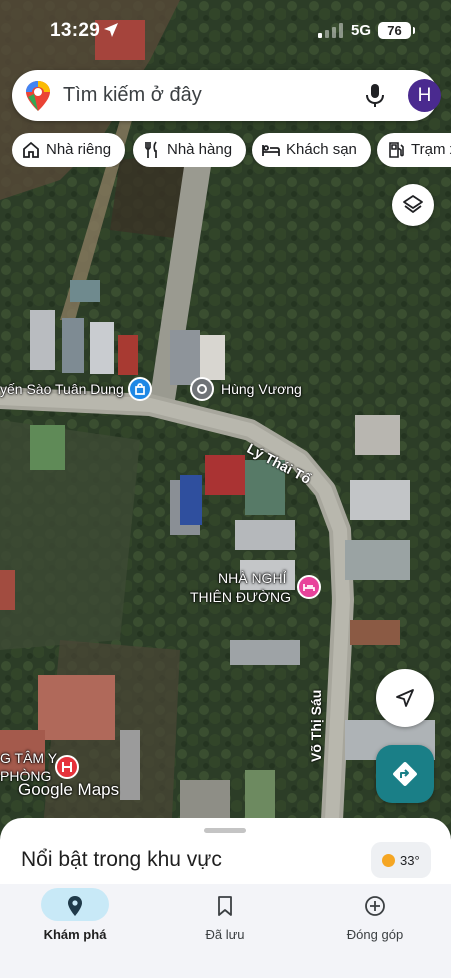 This screenshot has height=978, width=451. Describe the element at coordinates (225, 853) in the screenshot. I see `bottom-sheet: Nổi bật trong khu vực 33°` at that location.